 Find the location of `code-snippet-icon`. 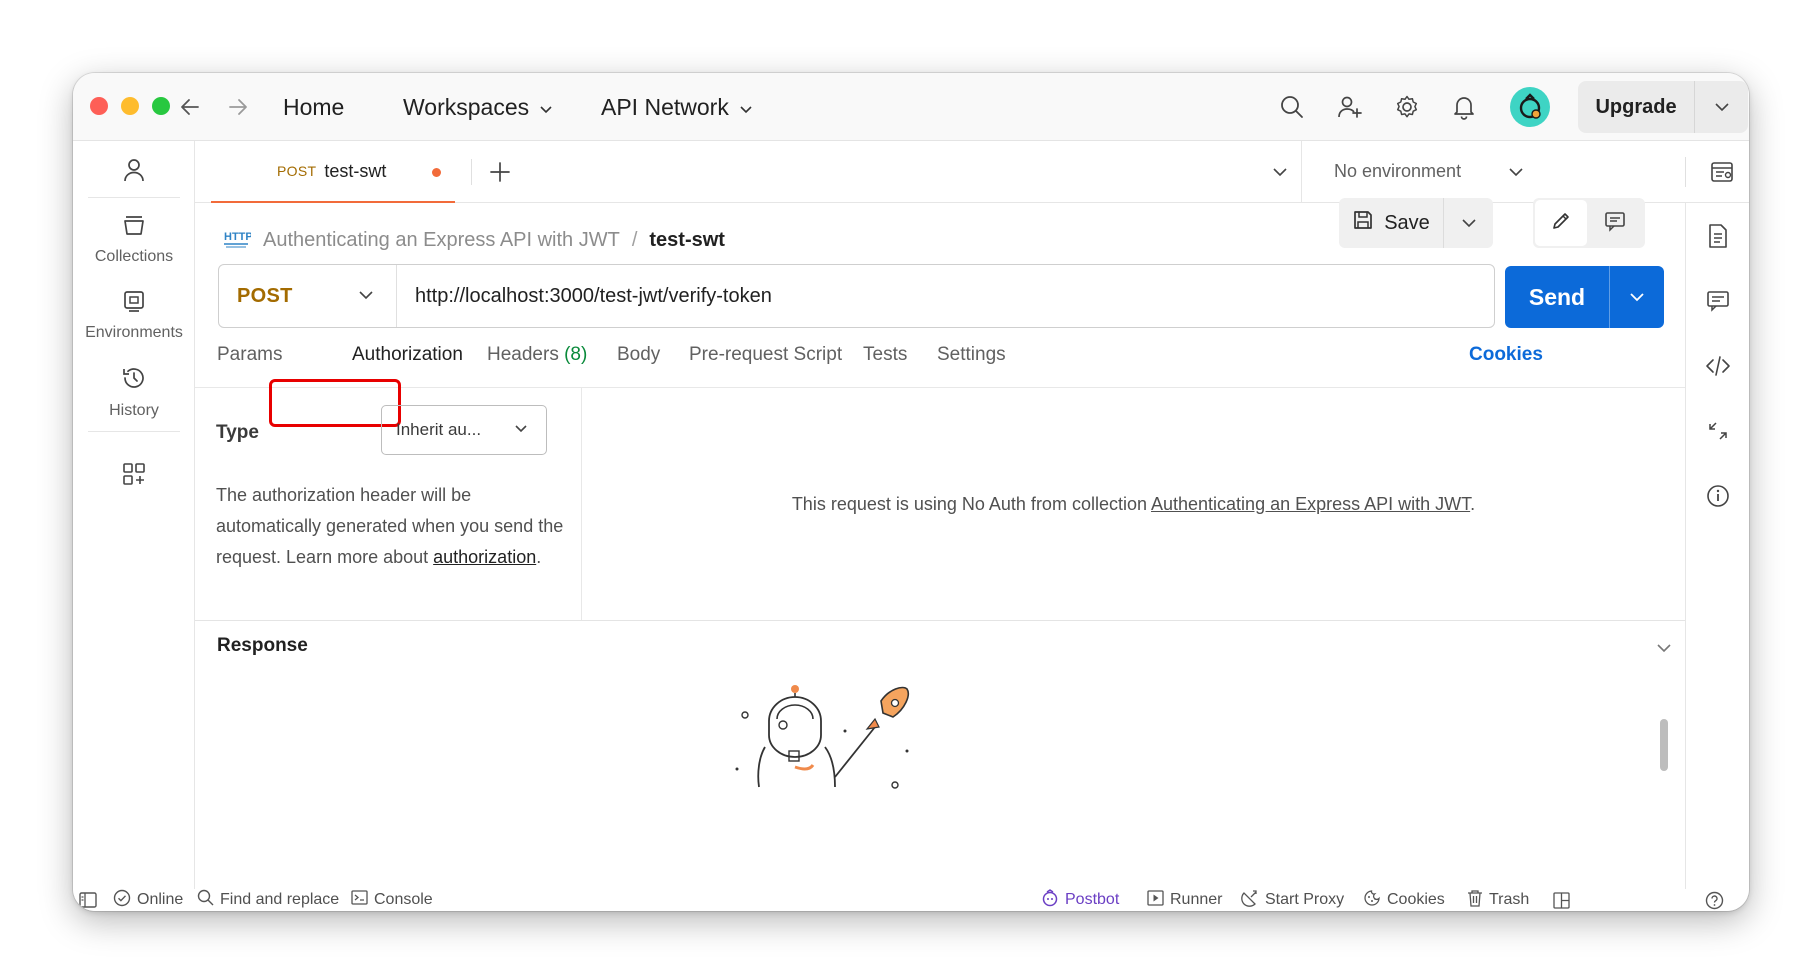

code-snippet-icon is located at coordinates (1718, 366).